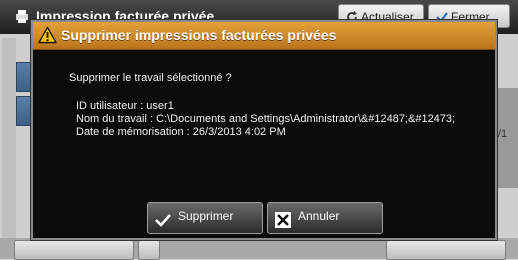  What do you see at coordinates (163, 220) in the screenshot?
I see `check-icon` at bounding box center [163, 220].